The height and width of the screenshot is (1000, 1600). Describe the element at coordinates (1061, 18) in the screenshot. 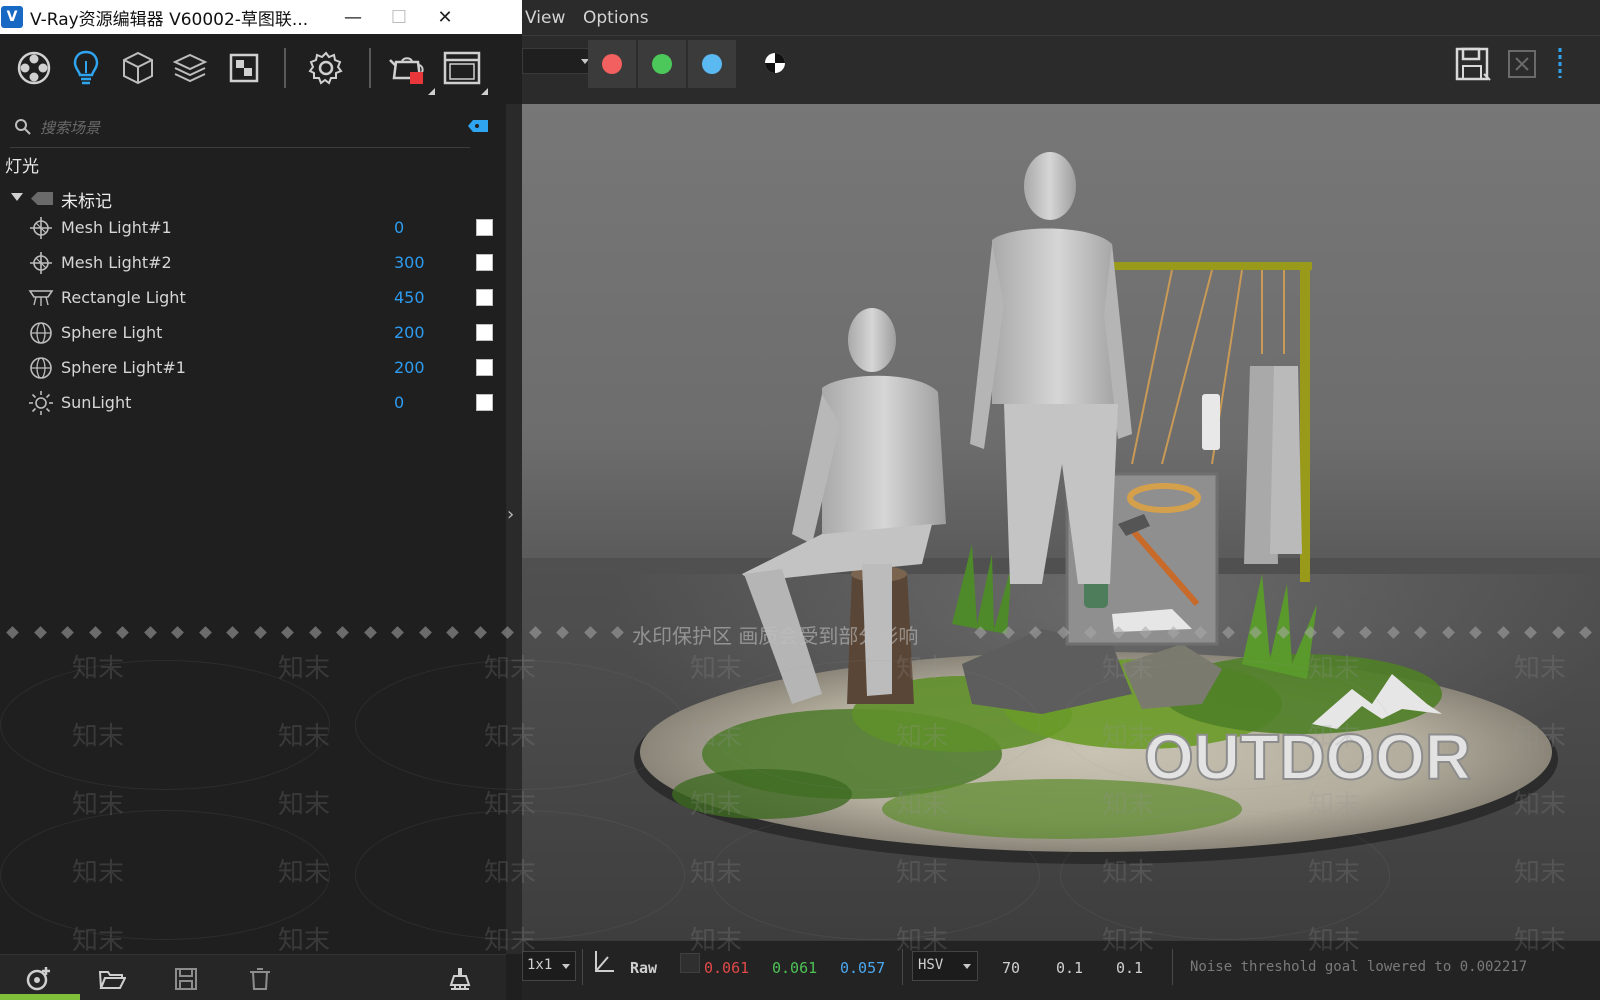

I see `vfb-menu-bar: View Options` at that location.